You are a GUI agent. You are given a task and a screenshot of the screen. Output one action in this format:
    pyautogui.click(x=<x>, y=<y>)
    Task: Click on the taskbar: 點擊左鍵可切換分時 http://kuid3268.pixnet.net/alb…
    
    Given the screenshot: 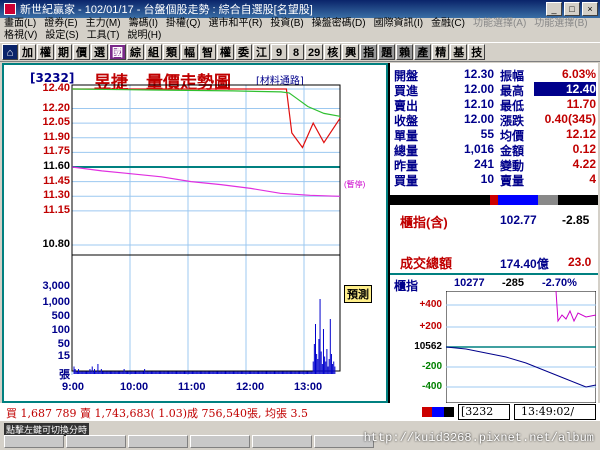 What is the action you would take?
    pyautogui.click(x=300, y=435)
    